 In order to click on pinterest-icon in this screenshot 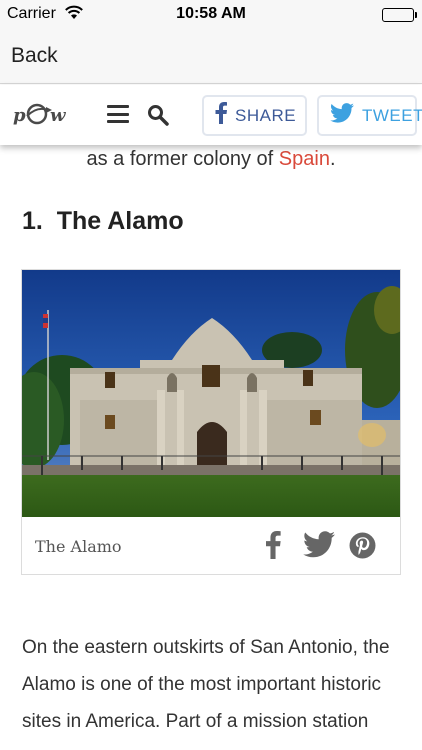, I will do `click(362, 548)`.